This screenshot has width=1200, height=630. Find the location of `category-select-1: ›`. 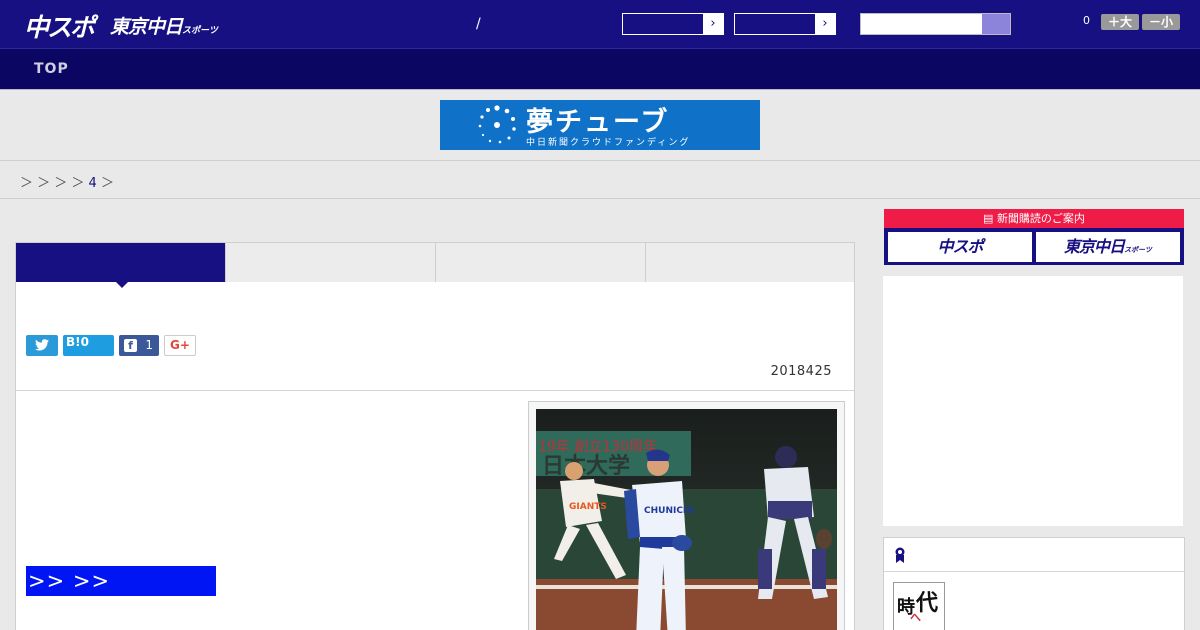

category-select-1: › is located at coordinates (673, 24).